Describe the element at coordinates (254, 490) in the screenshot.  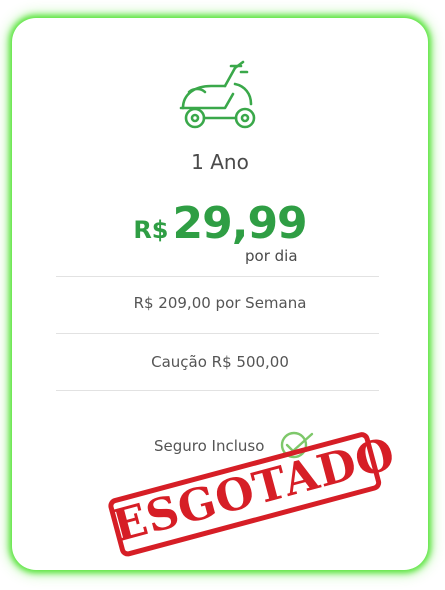
I see `stamp-text: ESGOTADO` at that location.